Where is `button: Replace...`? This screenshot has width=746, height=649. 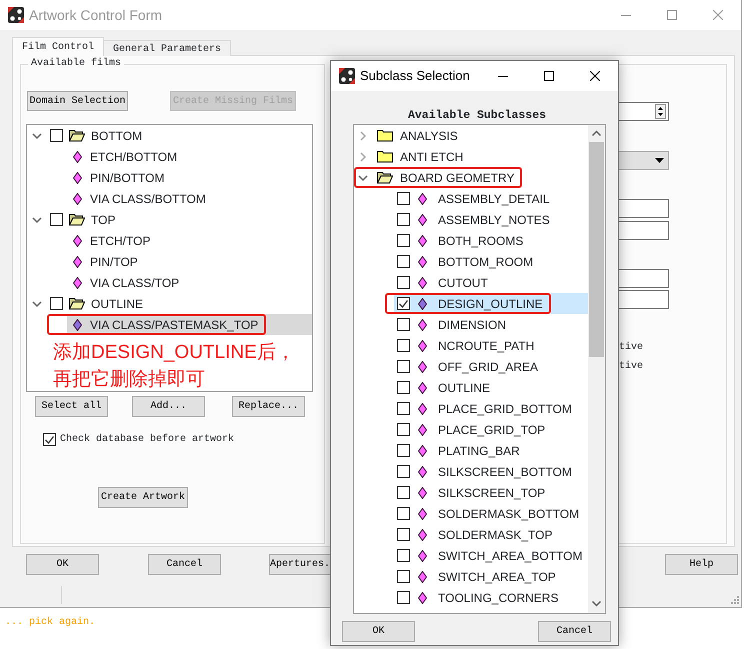
button: Replace... is located at coordinates (268, 406).